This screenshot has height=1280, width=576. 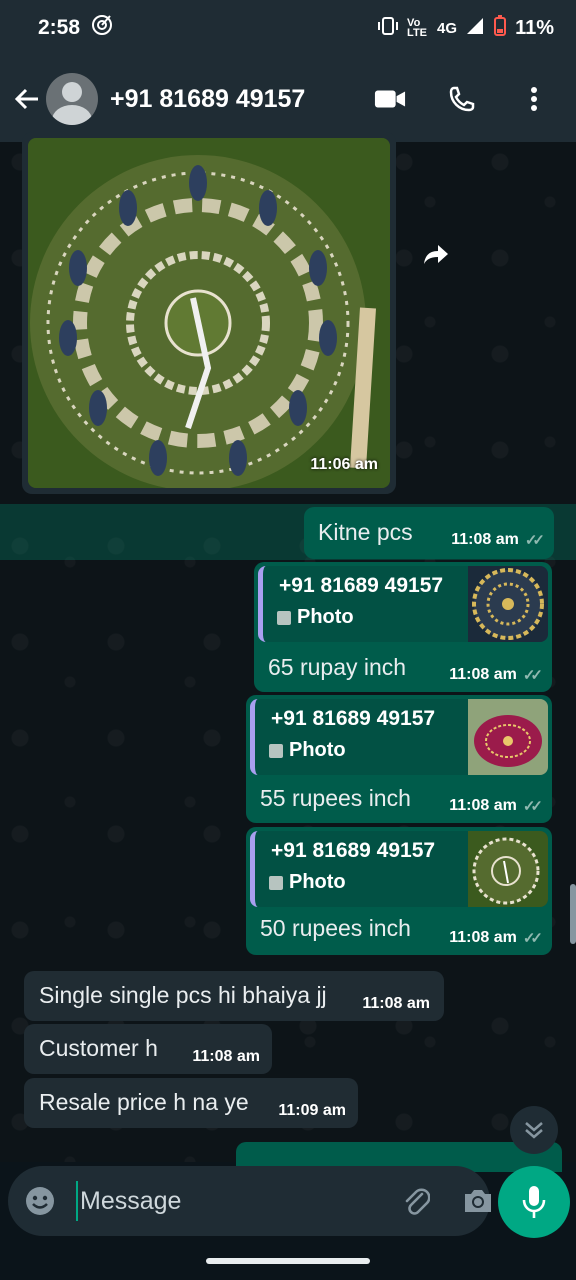 What do you see at coordinates (365, 532) in the screenshot?
I see `message-text: Kitne pcs` at bounding box center [365, 532].